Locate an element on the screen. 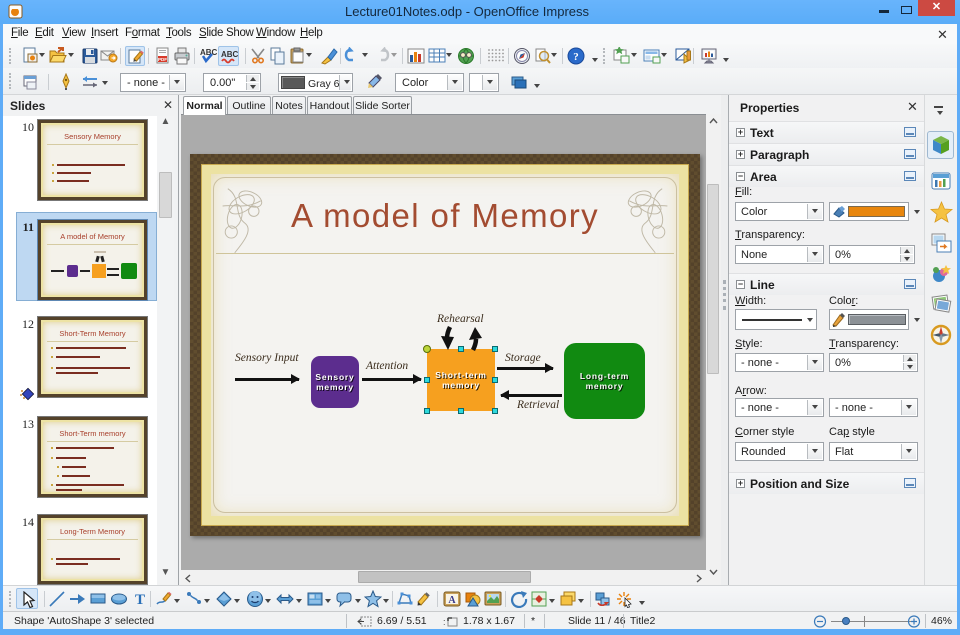  svg-text: A is located at coordinates (452, 600).